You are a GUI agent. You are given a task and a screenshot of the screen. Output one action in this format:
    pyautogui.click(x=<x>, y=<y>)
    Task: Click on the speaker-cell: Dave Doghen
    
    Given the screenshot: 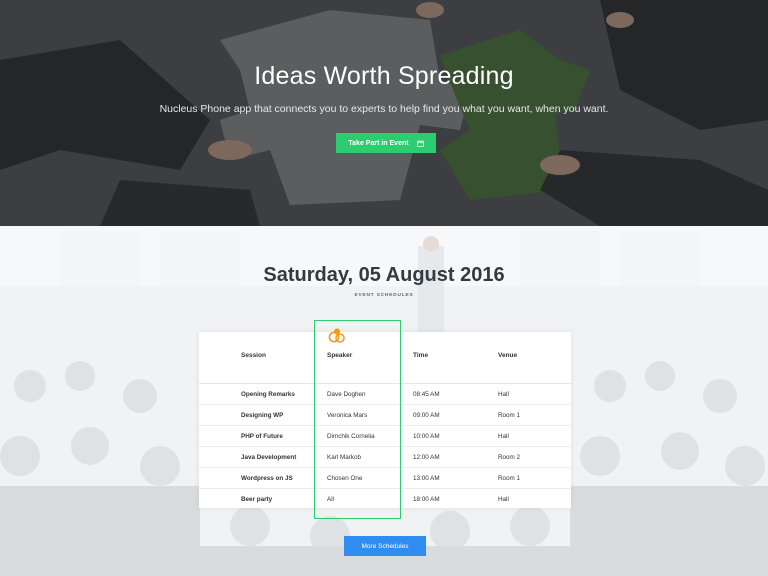 What is the action you would take?
    pyautogui.click(x=346, y=394)
    